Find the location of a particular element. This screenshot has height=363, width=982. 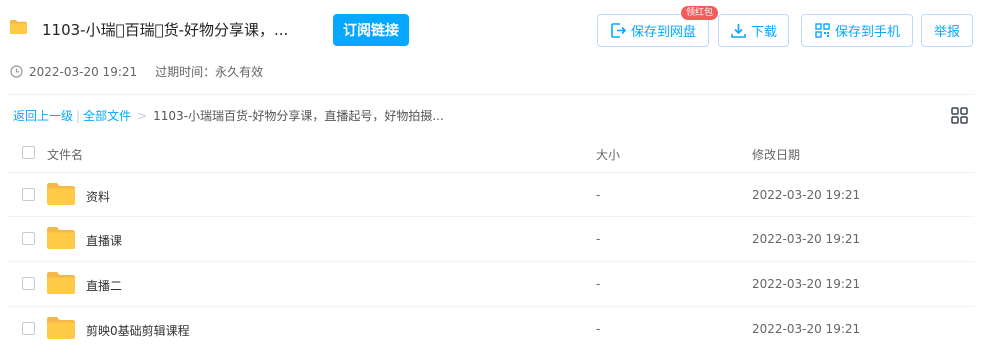

save-to-phone-button: 保存到手机 is located at coordinates (857, 30).